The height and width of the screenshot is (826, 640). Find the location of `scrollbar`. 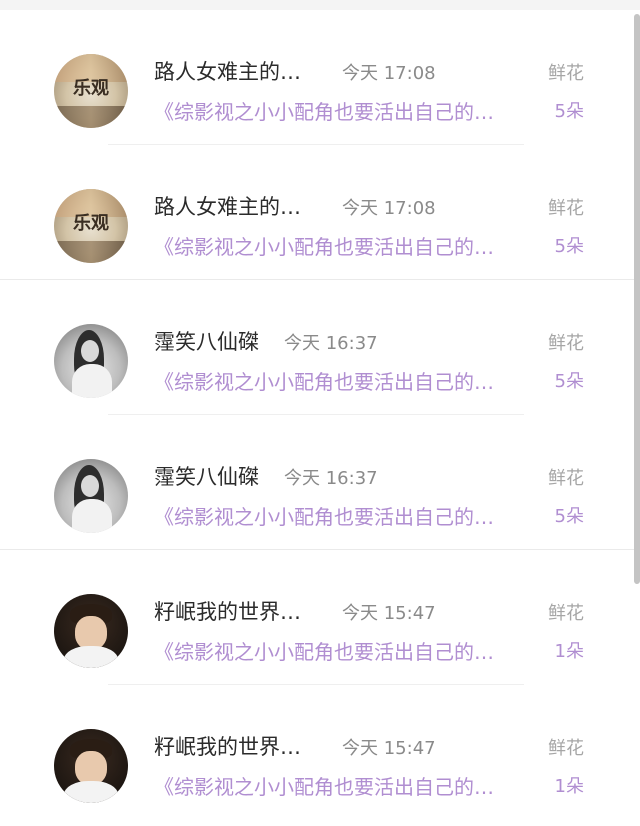

scrollbar is located at coordinates (637, 299).